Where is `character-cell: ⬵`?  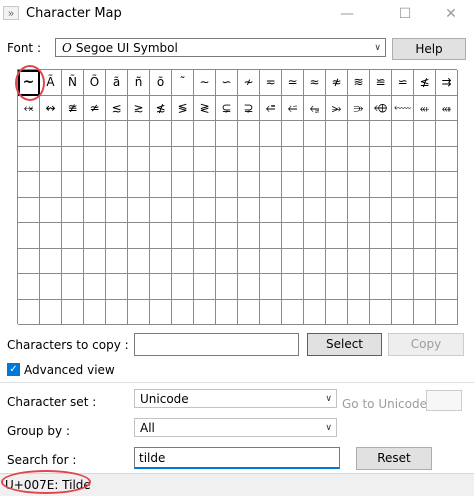 character-cell: ⬵ is located at coordinates (447, 108).